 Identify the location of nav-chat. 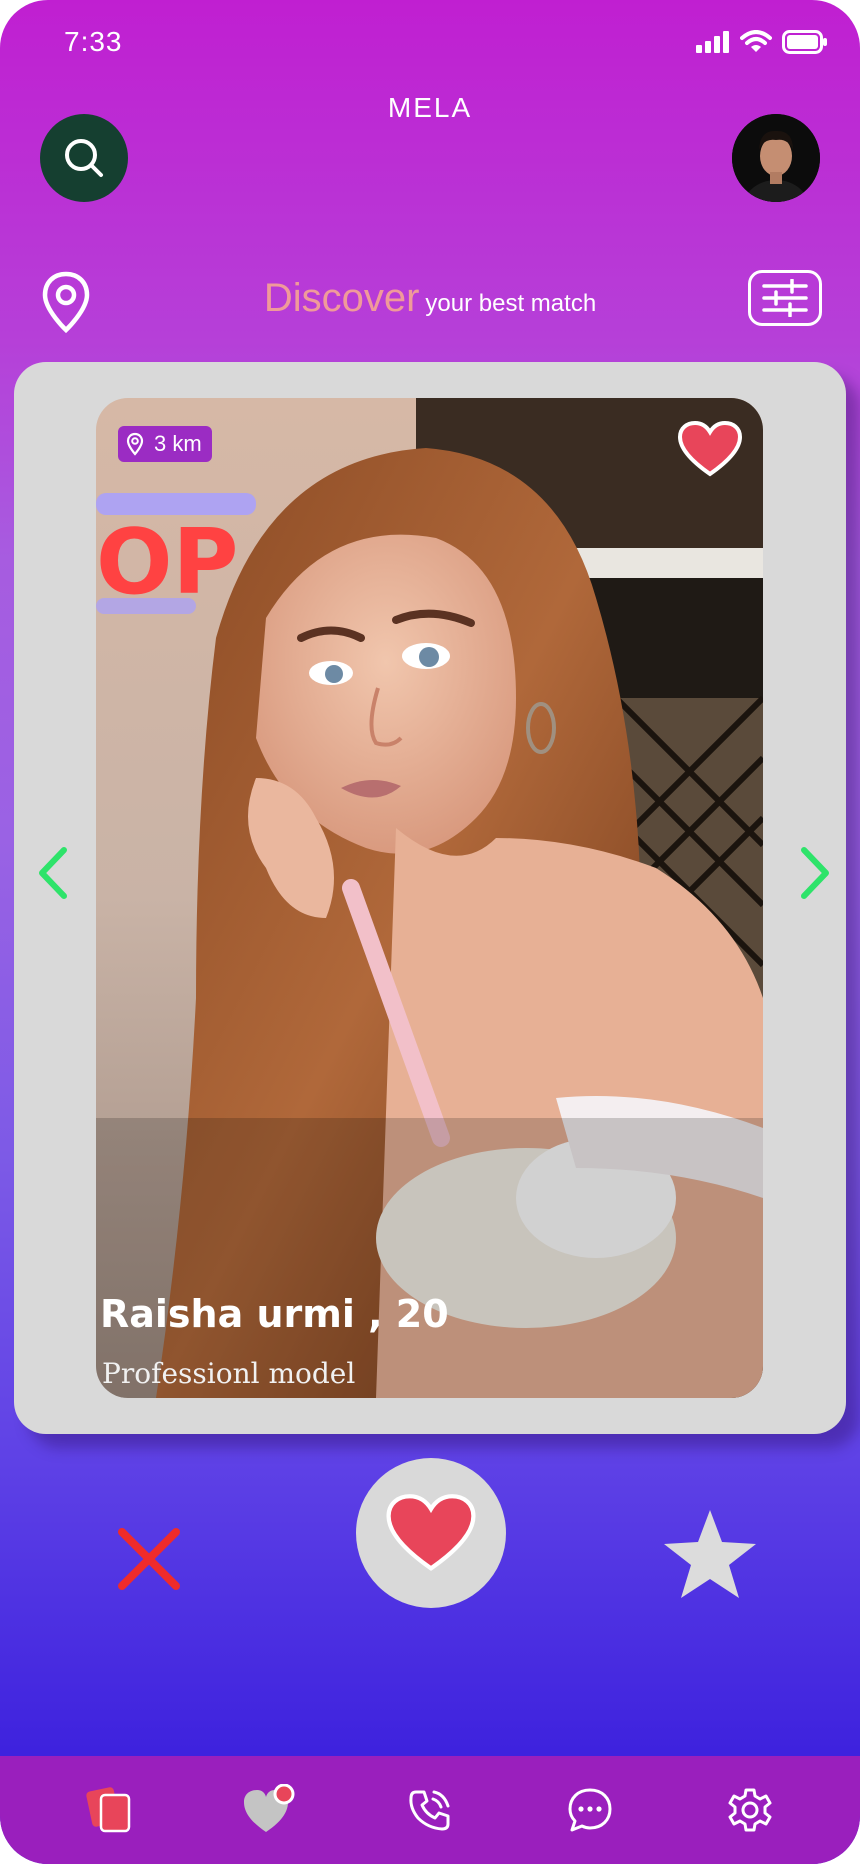
(590, 1810).